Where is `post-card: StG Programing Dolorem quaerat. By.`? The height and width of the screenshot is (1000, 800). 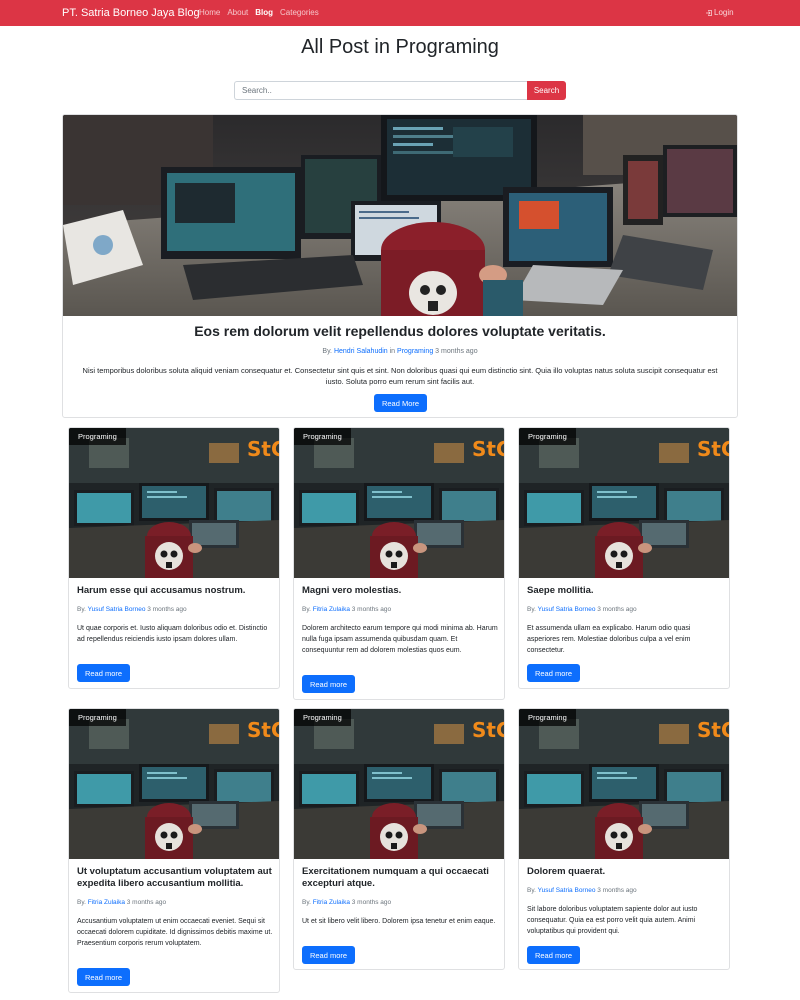 post-card: StG Programing Dolorem quaerat. By. is located at coordinates (624, 839).